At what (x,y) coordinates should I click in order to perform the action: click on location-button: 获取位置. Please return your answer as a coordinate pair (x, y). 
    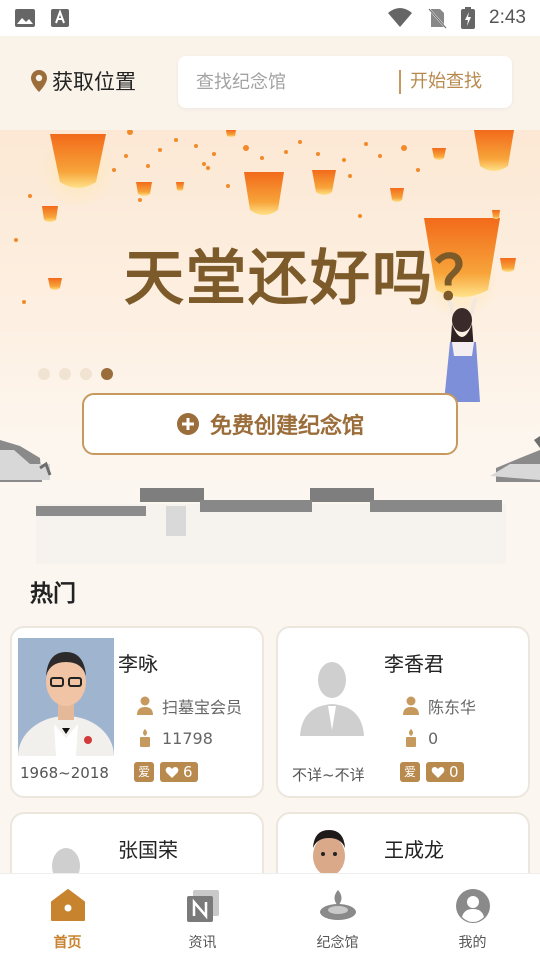
    Looking at the image, I should click on (83, 81).